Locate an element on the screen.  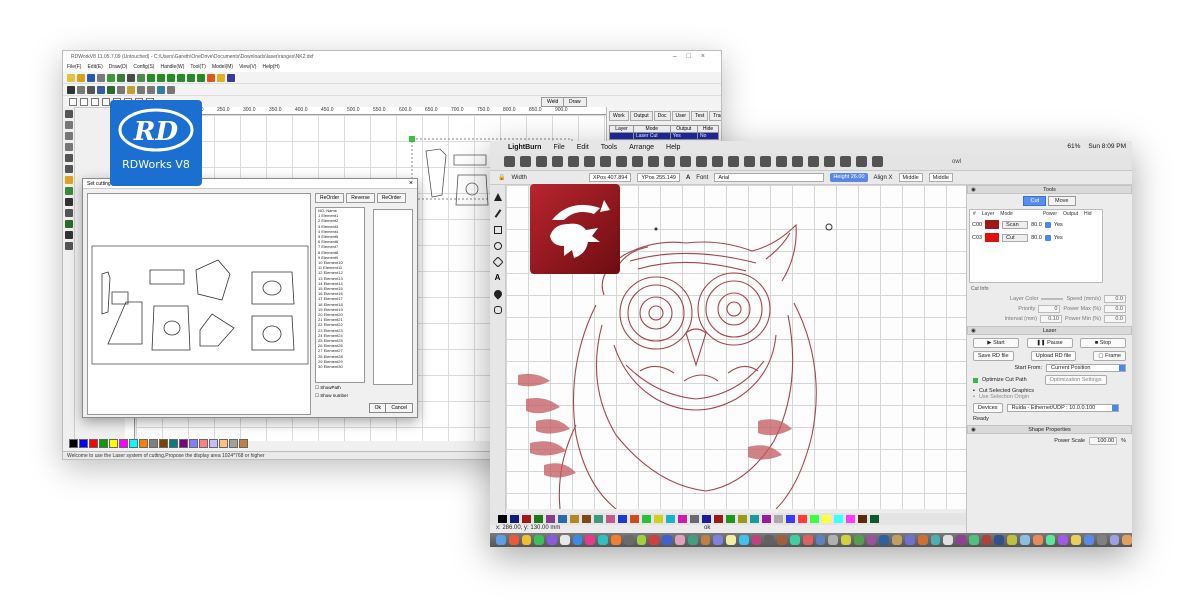
rd-menu-help: Help(H) is located at coordinates (270, 67).